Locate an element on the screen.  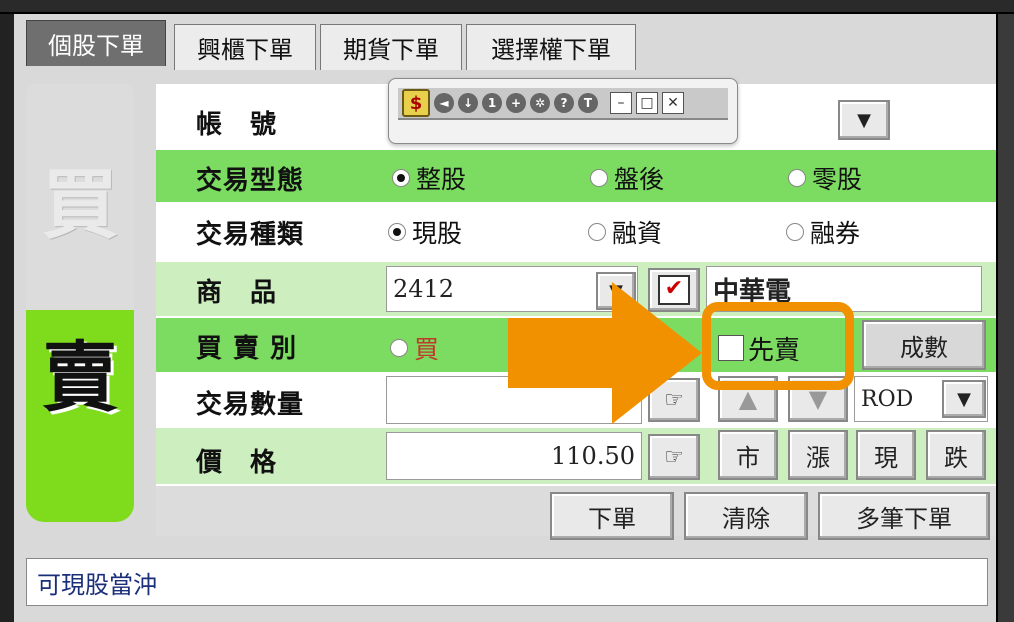
submit-label: 下單 is located at coordinates (612, 518).